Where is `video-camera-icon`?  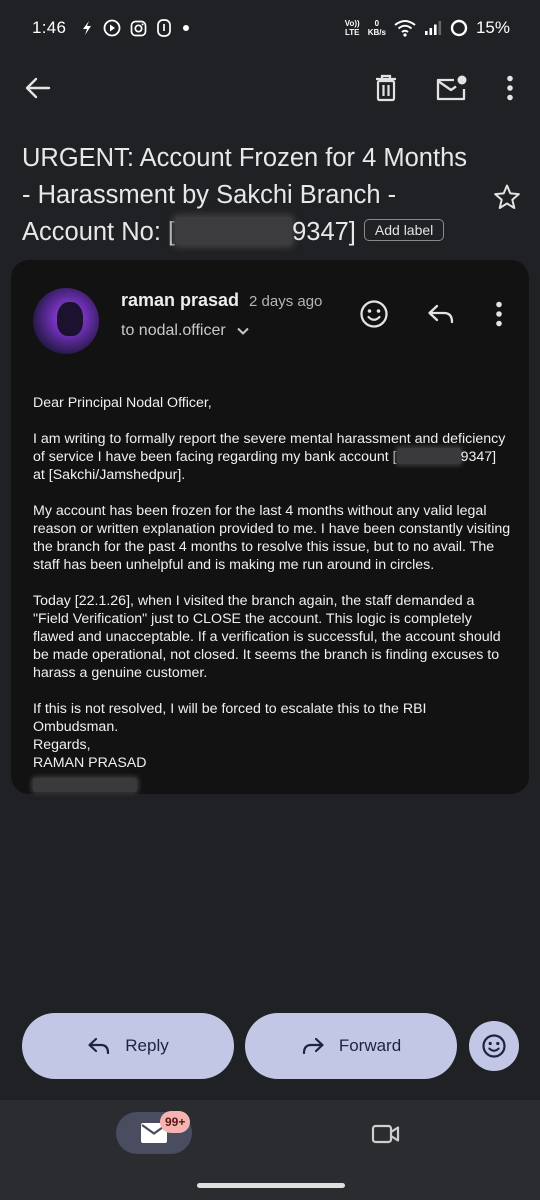 video-camera-icon is located at coordinates (385, 1134).